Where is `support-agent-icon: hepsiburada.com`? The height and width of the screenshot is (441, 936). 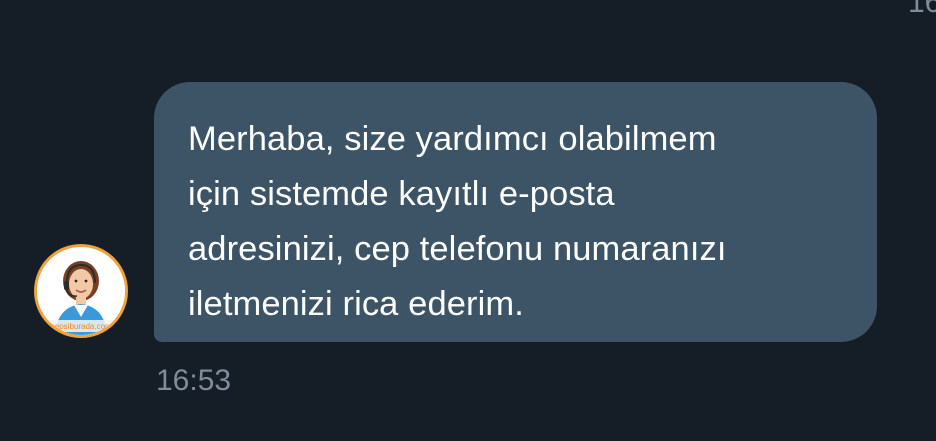 support-agent-icon: hepsiburada.com is located at coordinates (81, 291).